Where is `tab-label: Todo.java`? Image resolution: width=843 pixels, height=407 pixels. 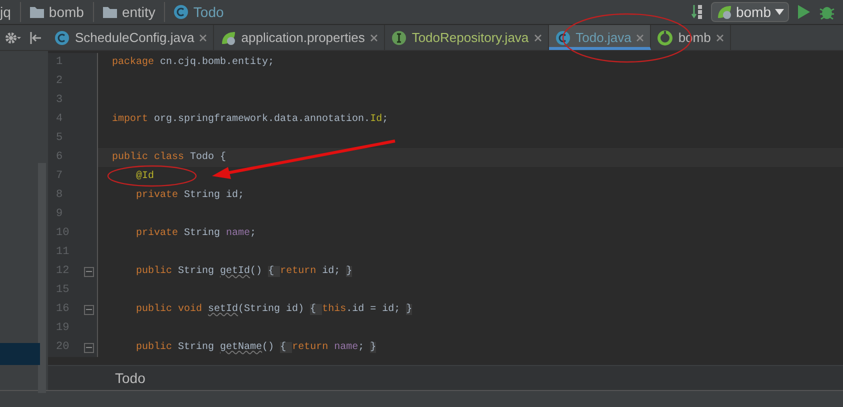
tab-label: Todo.java is located at coordinates (604, 37).